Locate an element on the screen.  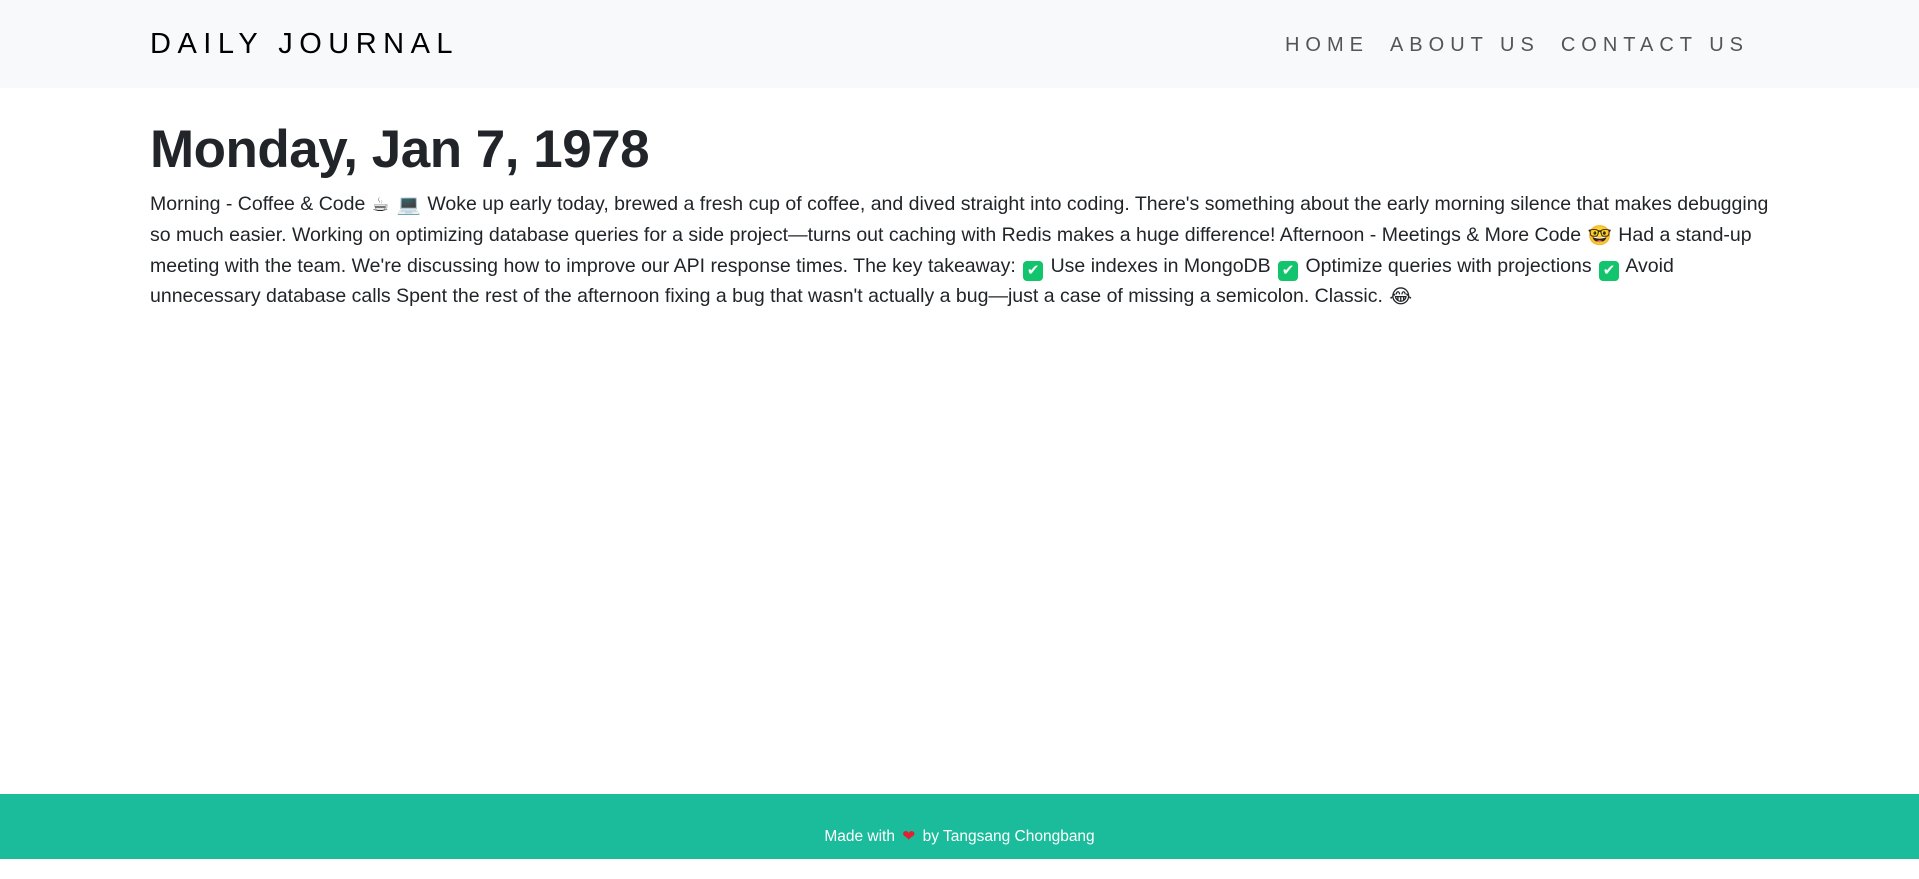
coffee-icon: ☕ is located at coordinates (380, 204).